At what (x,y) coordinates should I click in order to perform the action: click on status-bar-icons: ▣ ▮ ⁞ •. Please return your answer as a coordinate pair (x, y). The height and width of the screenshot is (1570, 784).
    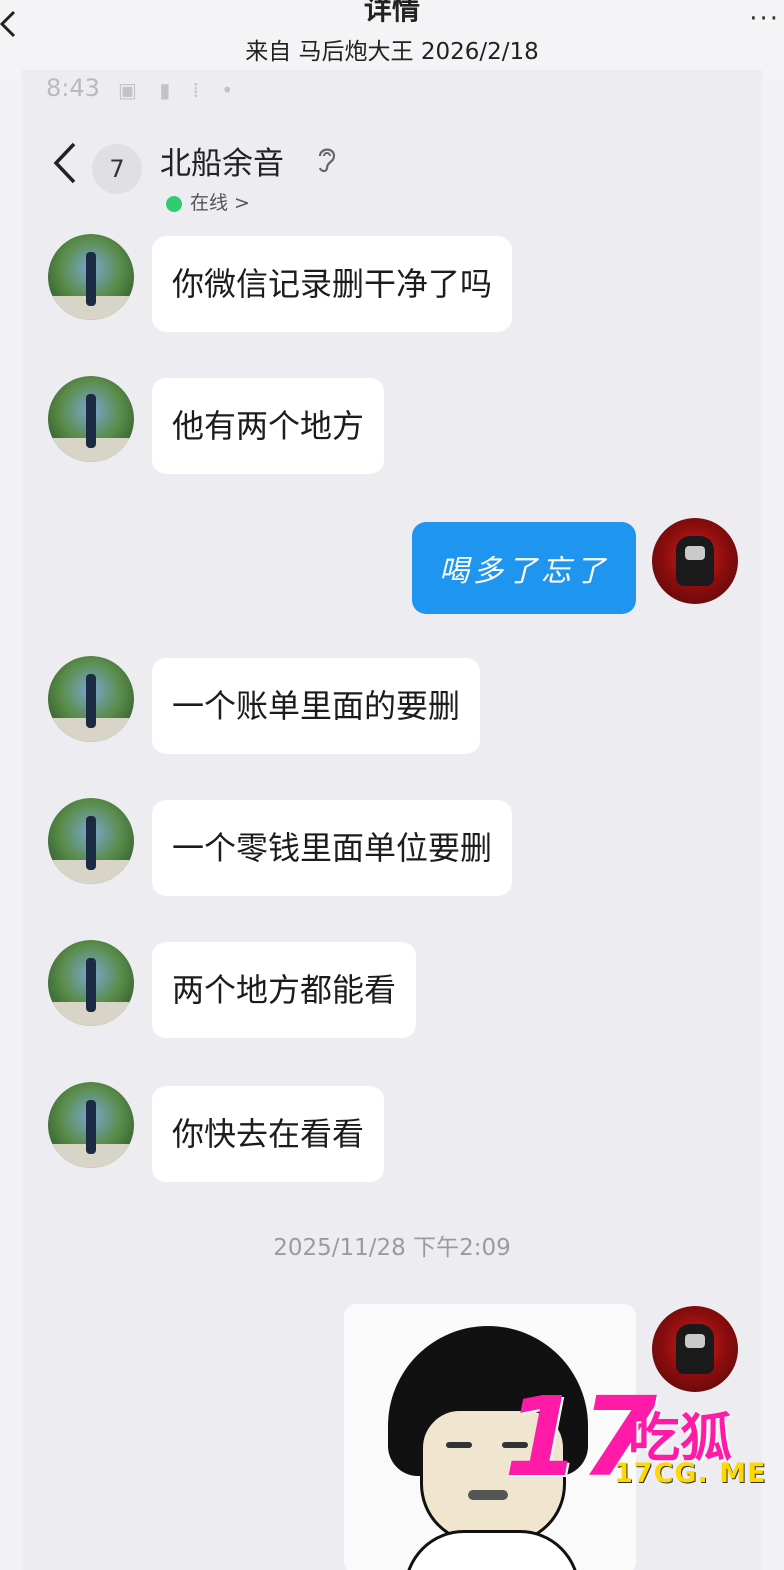
    Looking at the image, I should click on (180, 90).